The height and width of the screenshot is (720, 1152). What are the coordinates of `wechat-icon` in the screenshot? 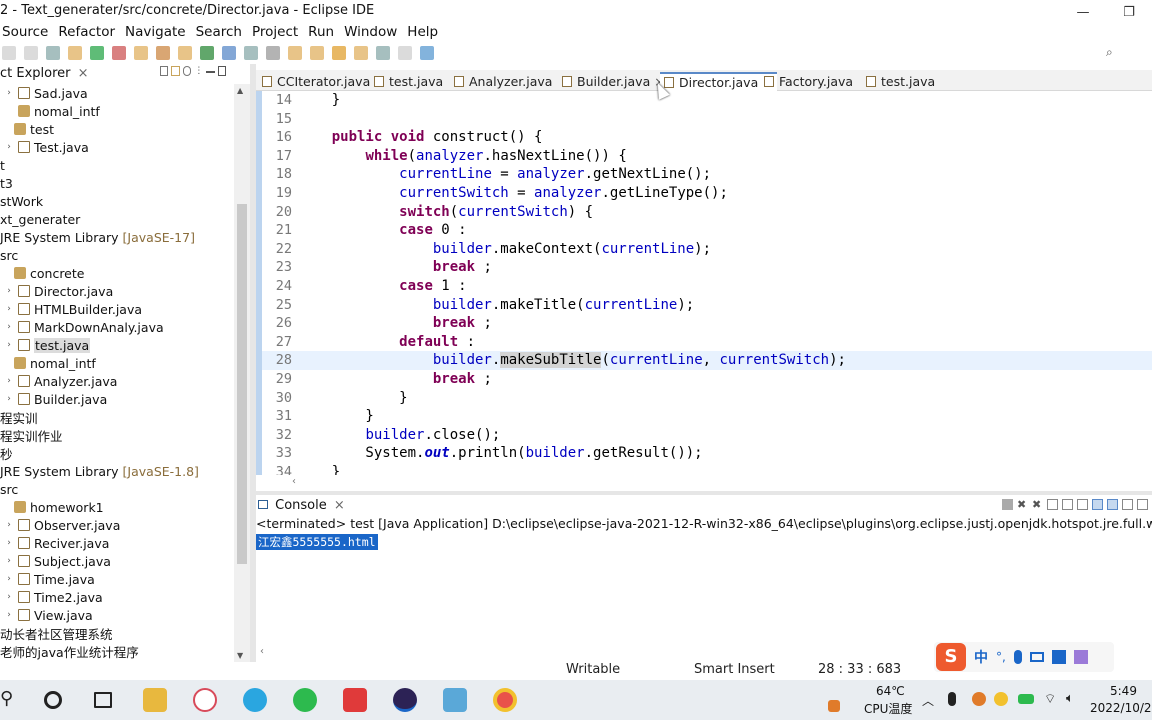 It's located at (305, 700).